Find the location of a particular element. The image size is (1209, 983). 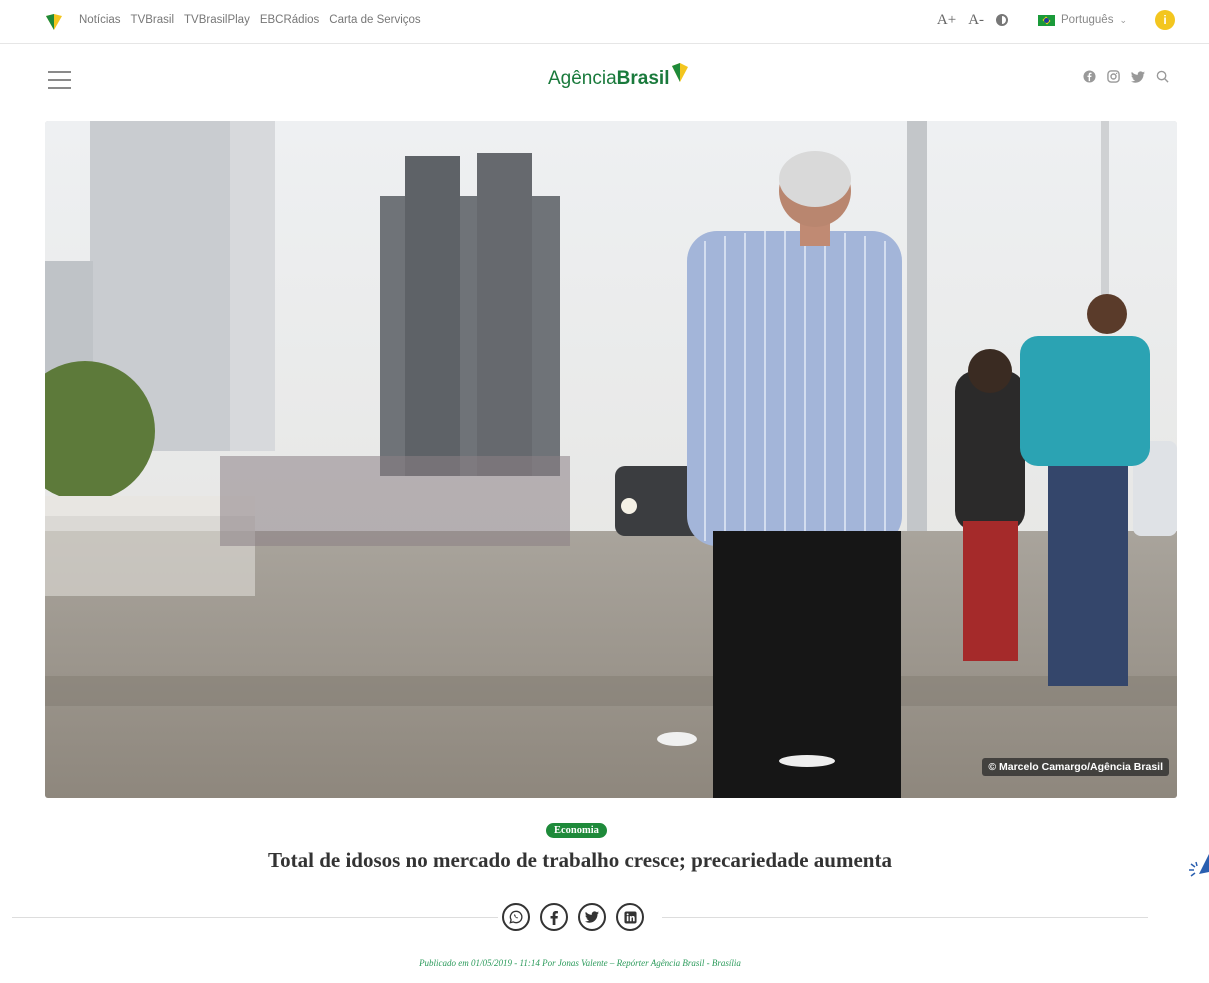

instagram-icon is located at coordinates (1113, 76).